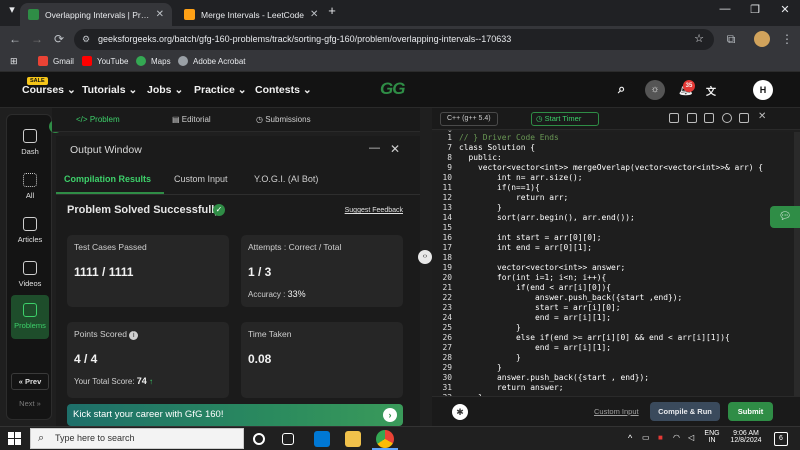  Describe the element at coordinates (646, 437) in the screenshot. I see `battery-icon: ▭` at that location.